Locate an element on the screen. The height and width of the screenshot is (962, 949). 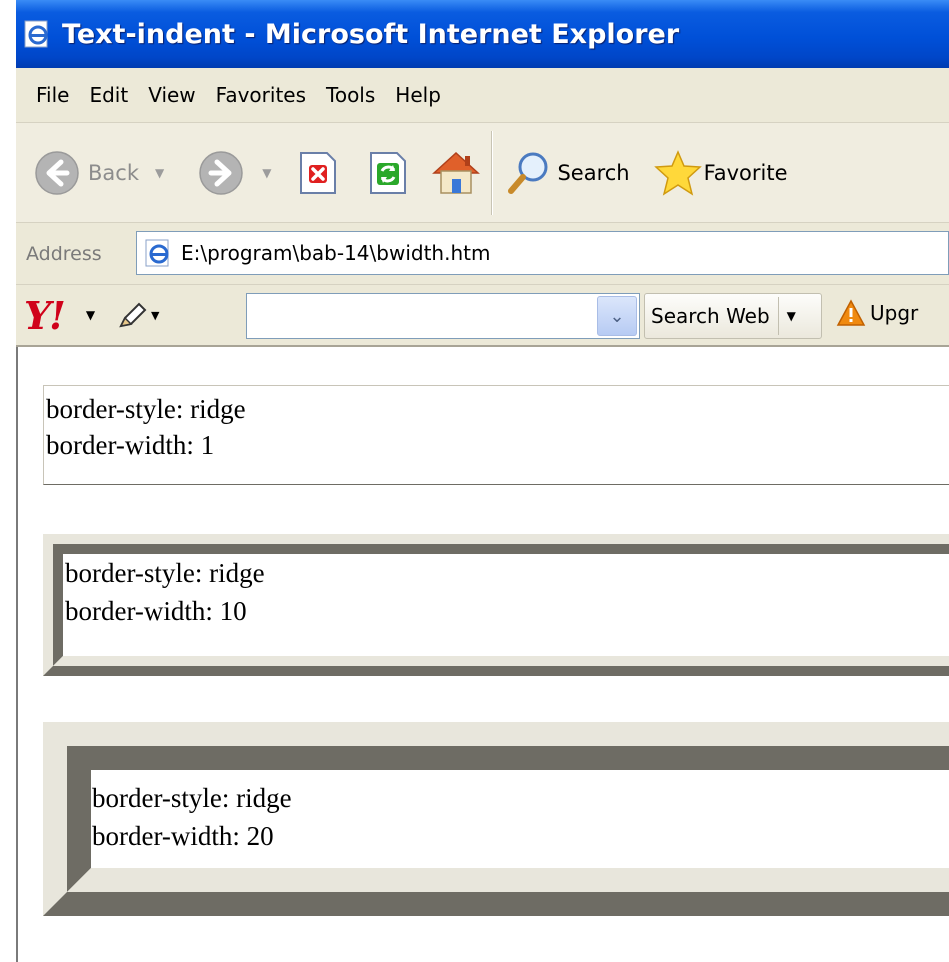
home-button is located at coordinates (456, 173).